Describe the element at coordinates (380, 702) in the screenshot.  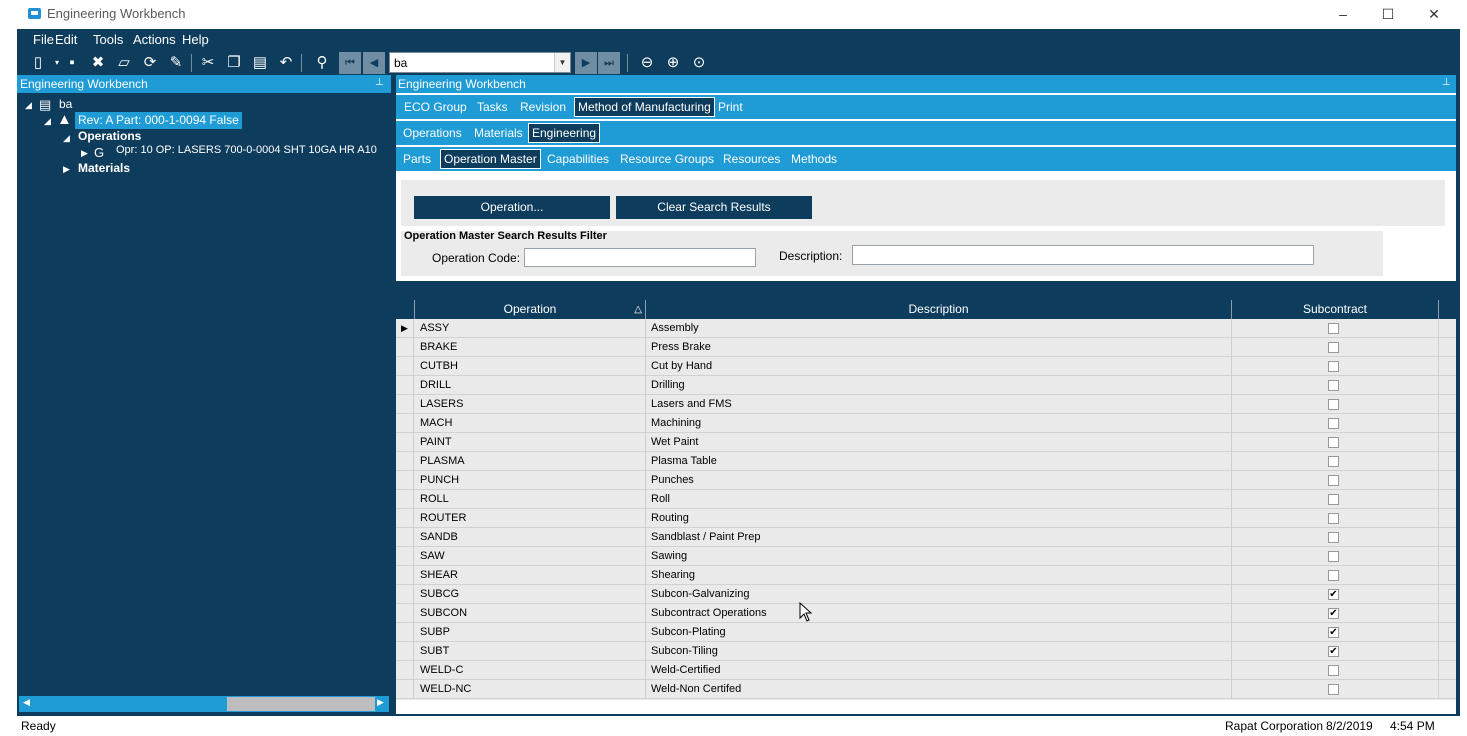
I see `scroll-right-icon: ▶` at that location.